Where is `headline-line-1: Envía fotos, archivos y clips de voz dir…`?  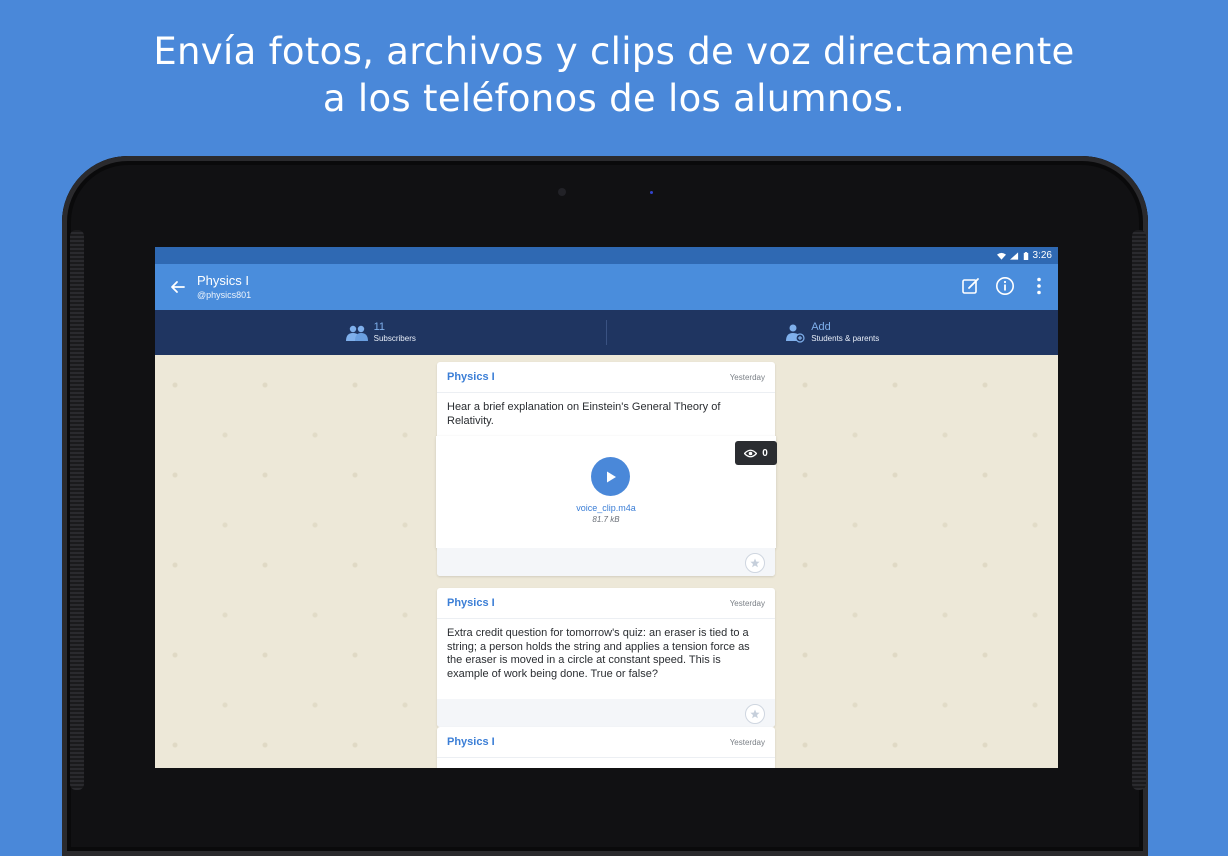
headline-line-1: Envía fotos, archivos y clips de voz dir… is located at coordinates (614, 51).